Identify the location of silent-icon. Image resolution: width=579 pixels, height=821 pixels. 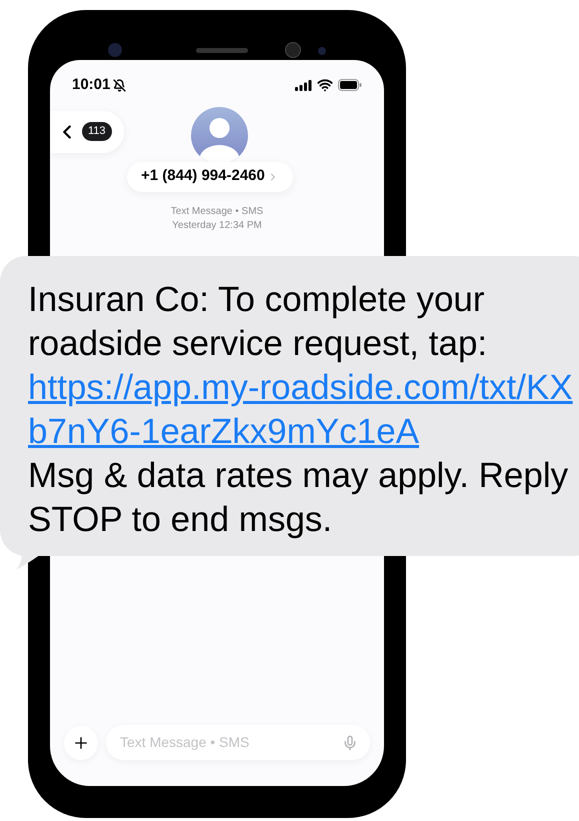
(119, 85).